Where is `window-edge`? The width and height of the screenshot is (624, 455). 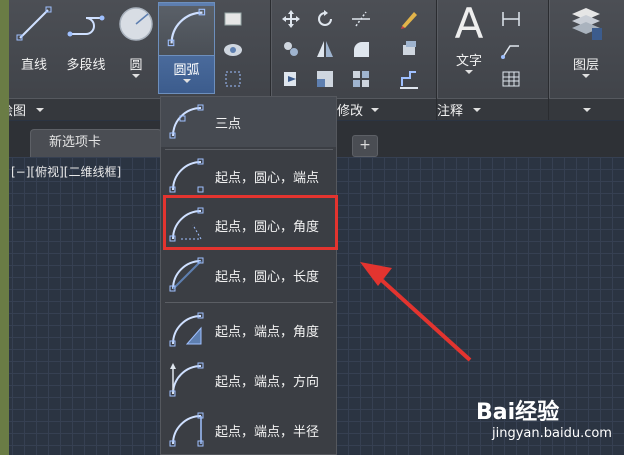 window-edge is located at coordinates (4, 227).